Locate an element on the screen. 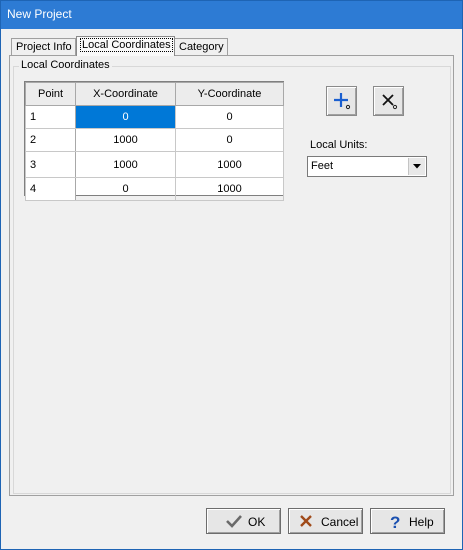 The width and height of the screenshot is (463, 550). group-label: Local Coordinates is located at coordinates (65, 65).